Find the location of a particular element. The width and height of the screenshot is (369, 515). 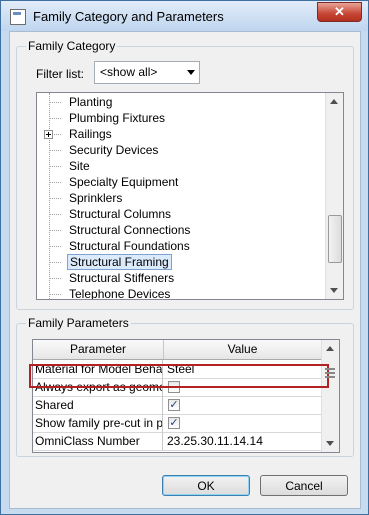

table-row: Shared ✓ is located at coordinates (177, 405).